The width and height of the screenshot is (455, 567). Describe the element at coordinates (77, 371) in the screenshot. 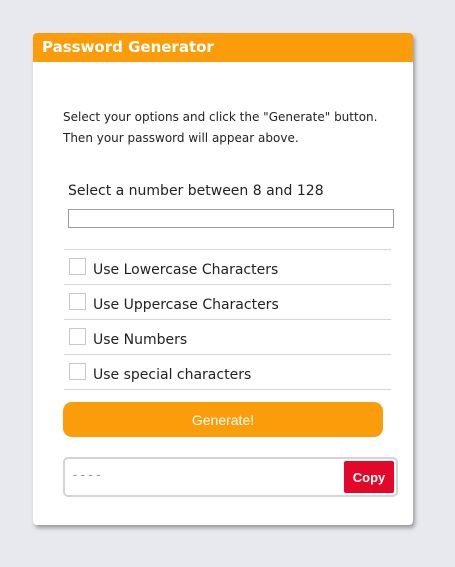

I see `special-checkbox` at that location.